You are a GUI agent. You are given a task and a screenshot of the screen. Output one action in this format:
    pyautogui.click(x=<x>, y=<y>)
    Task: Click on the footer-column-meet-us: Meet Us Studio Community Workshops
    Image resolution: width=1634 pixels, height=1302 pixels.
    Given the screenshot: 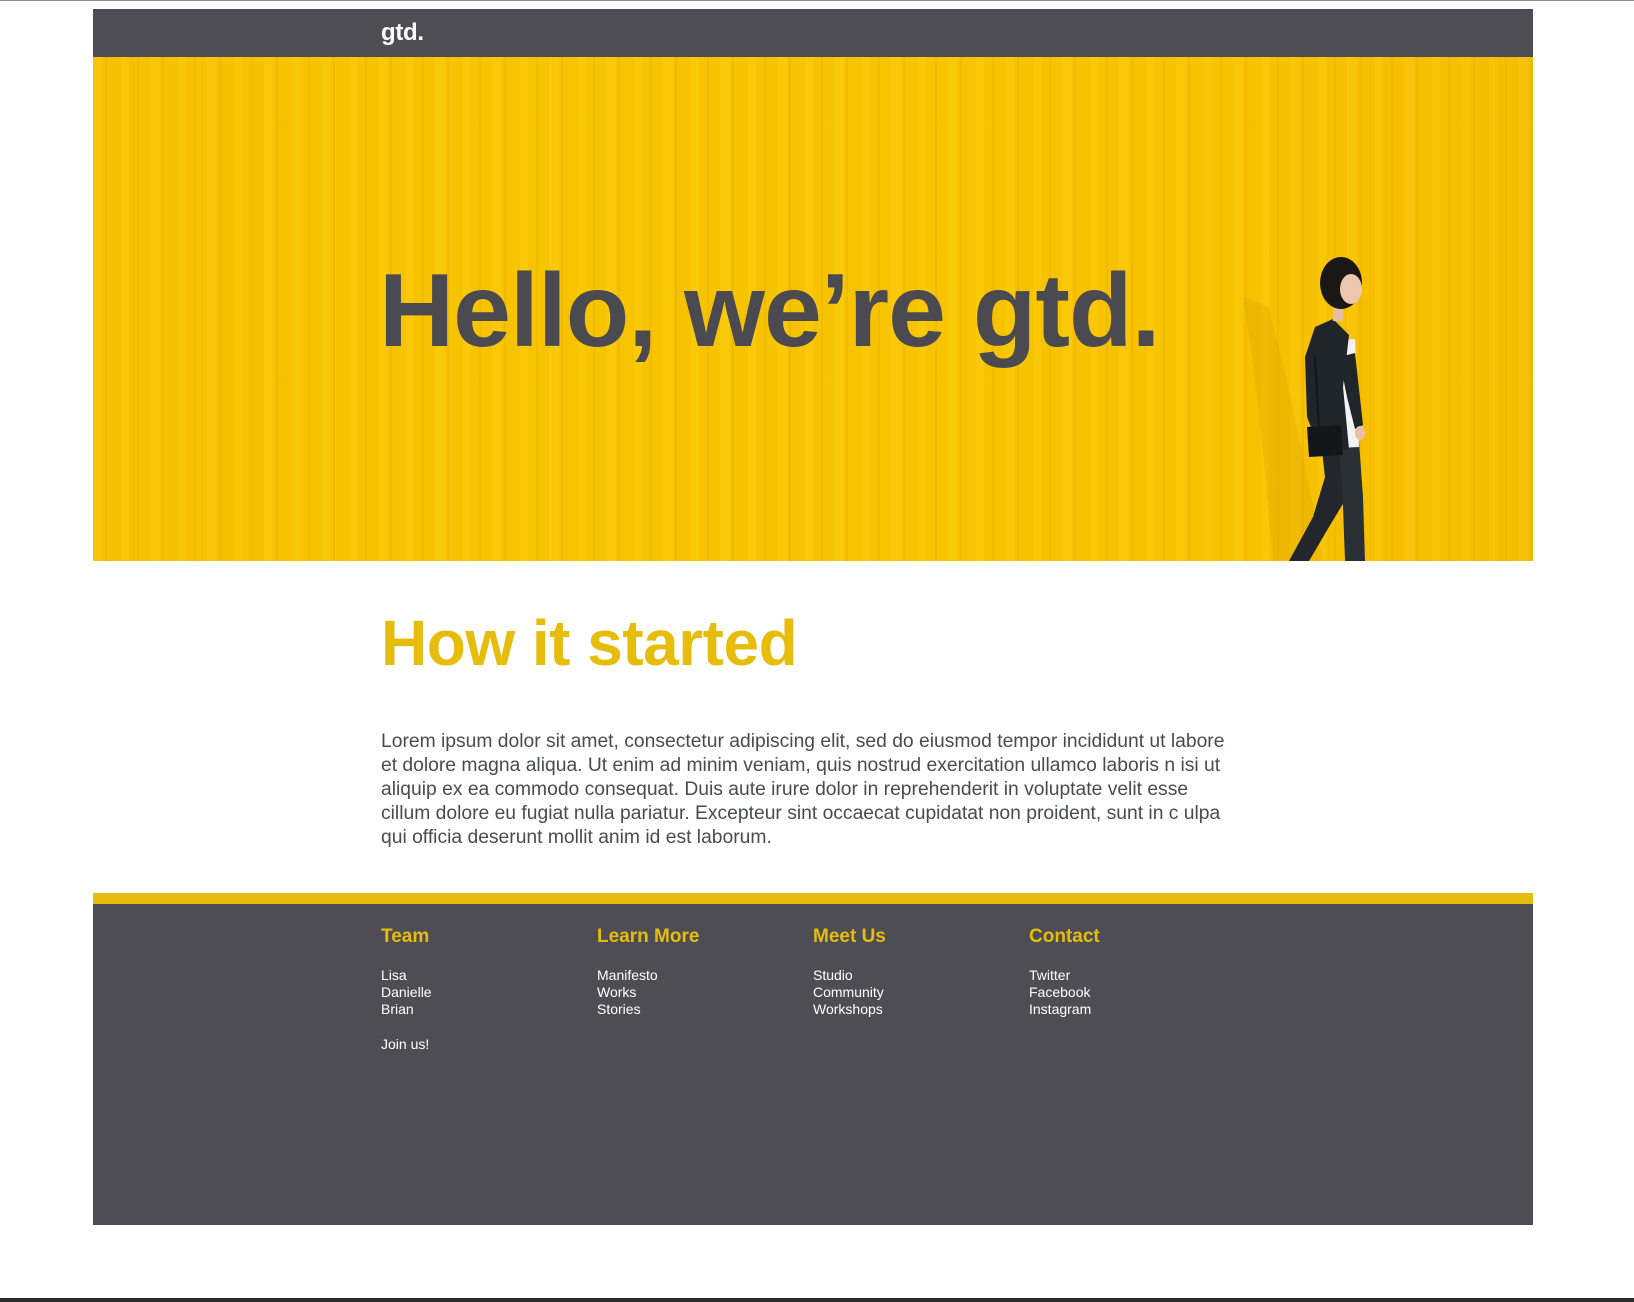 What is the action you would take?
    pyautogui.click(x=849, y=971)
    